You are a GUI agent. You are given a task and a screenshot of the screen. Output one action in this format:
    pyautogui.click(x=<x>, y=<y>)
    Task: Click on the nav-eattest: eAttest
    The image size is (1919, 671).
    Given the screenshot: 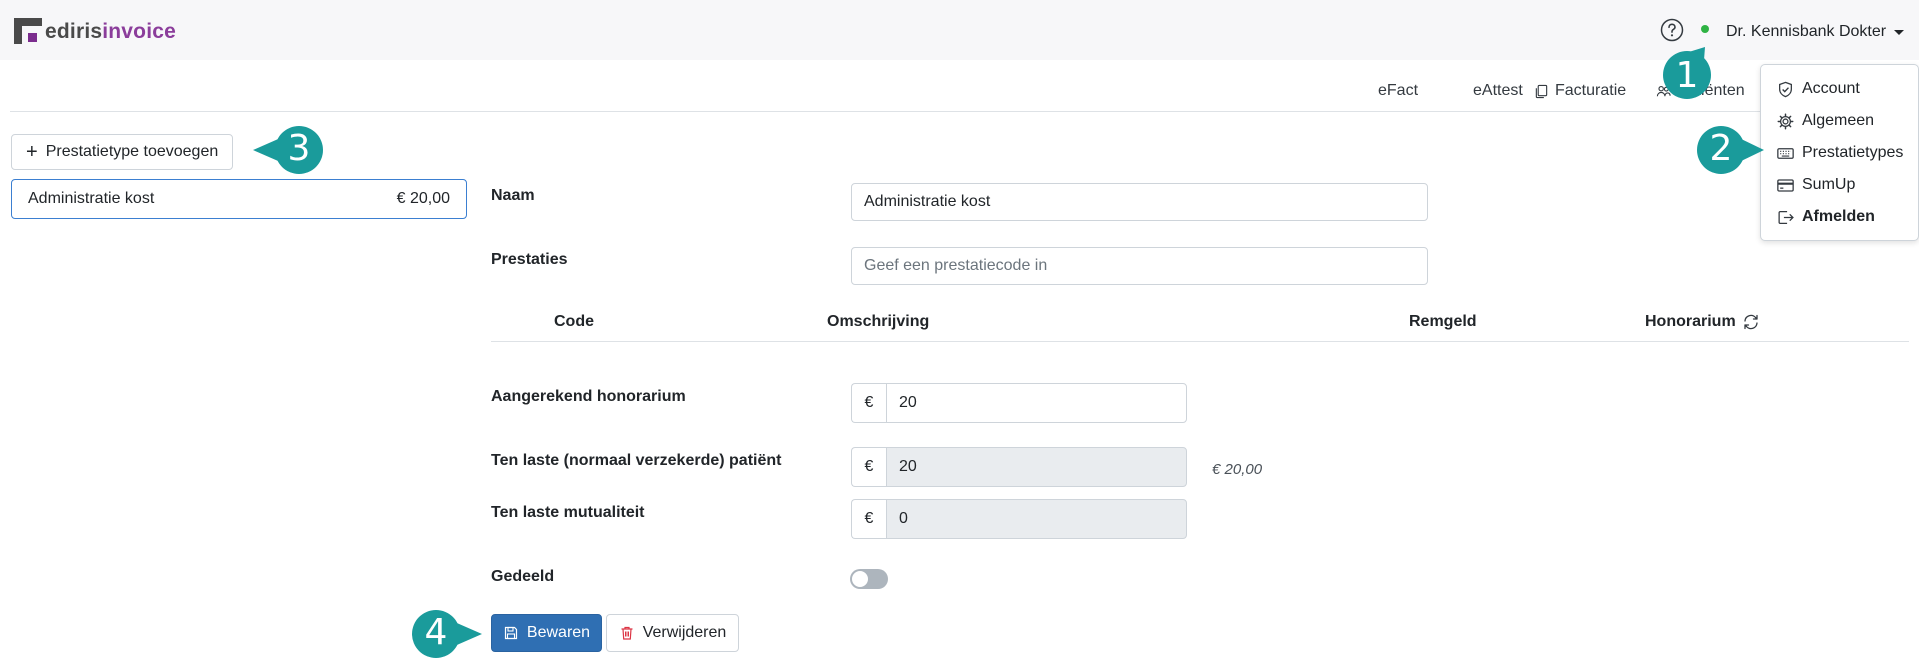 What is the action you would take?
    pyautogui.click(x=1498, y=91)
    